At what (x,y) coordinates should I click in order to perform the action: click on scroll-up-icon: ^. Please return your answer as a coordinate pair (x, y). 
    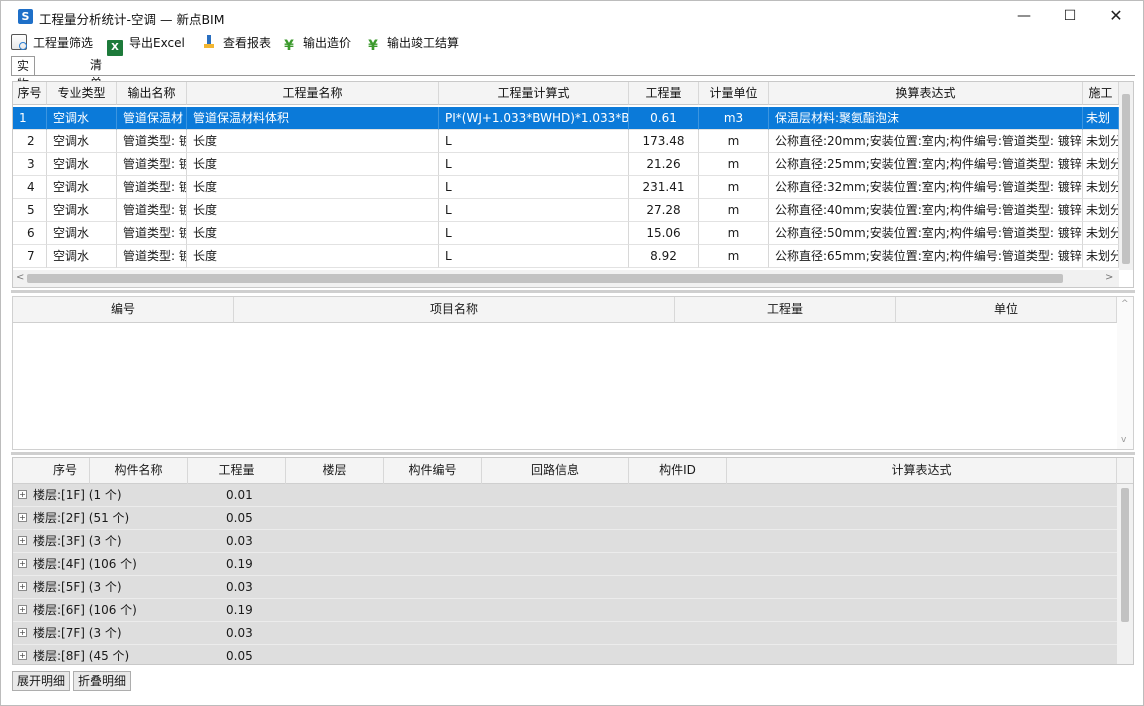
    Looking at the image, I should click on (1125, 304).